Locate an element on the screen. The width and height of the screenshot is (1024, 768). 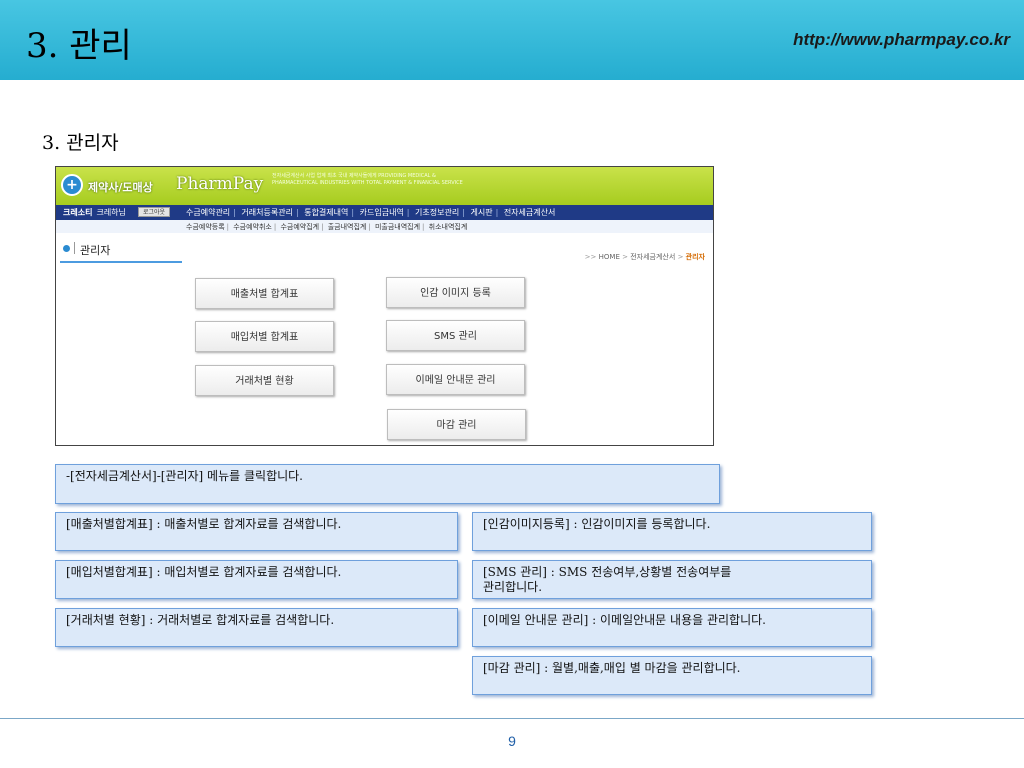
callout-purchase-summary: [매입처별합계표] : 매입처별로 합계자료를 검색합니다. is located at coordinates (256, 579).